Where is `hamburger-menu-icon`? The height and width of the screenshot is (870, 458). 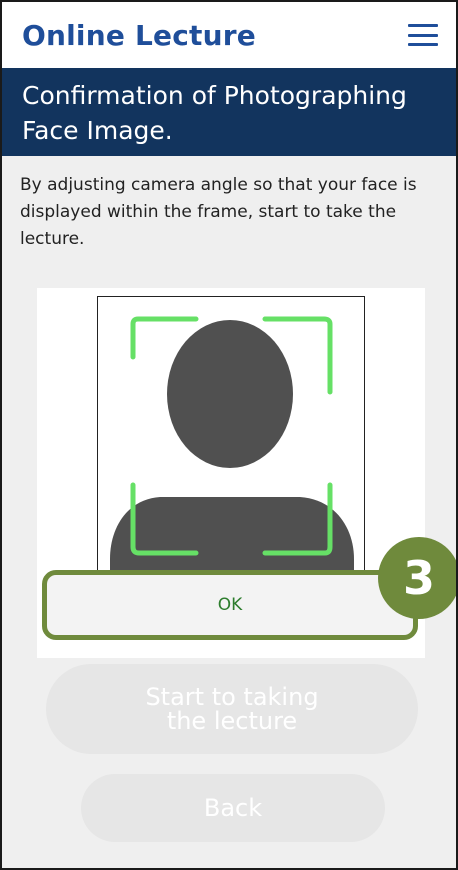
hamburger-menu-icon is located at coordinates (423, 35).